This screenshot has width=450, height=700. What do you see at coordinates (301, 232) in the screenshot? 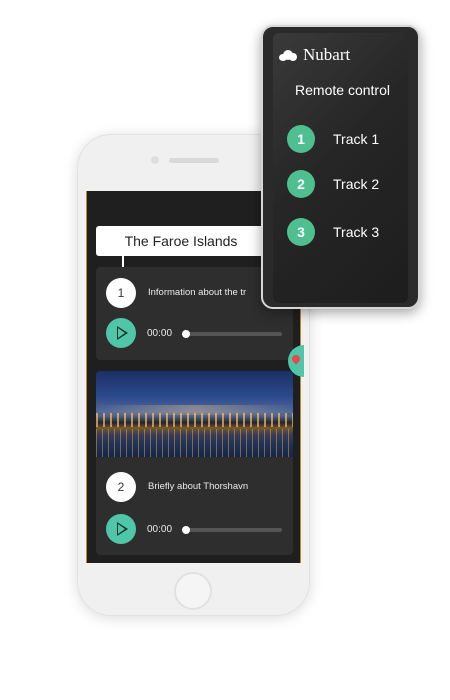
I see `track-number-badge: 3` at bounding box center [301, 232].